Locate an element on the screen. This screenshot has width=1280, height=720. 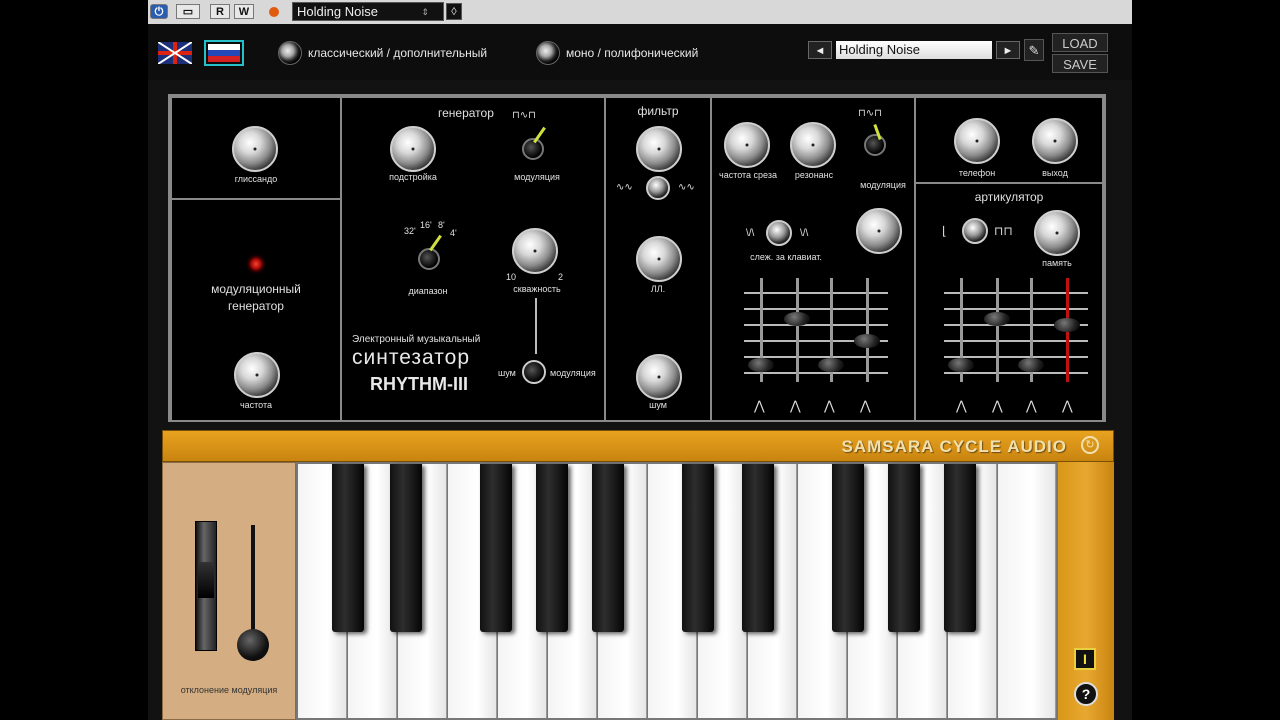
vcf-wave-symbols: ⊓∿⊓ is located at coordinates (870, 113).